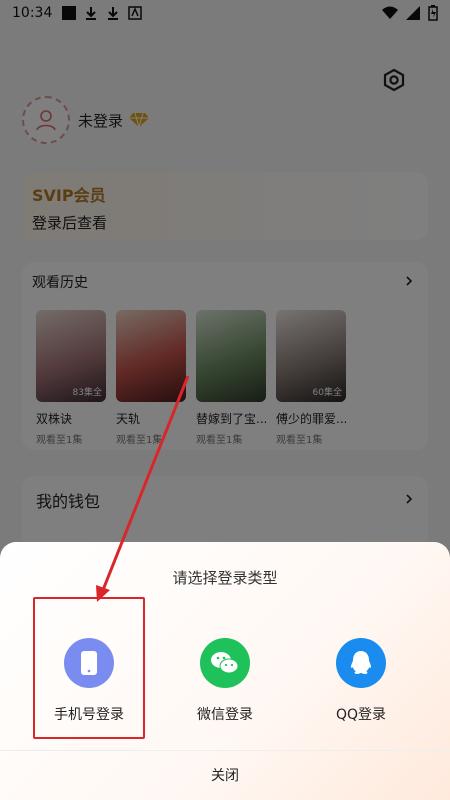  What do you see at coordinates (225, 776) in the screenshot?
I see `close-button: 关闭` at bounding box center [225, 776].